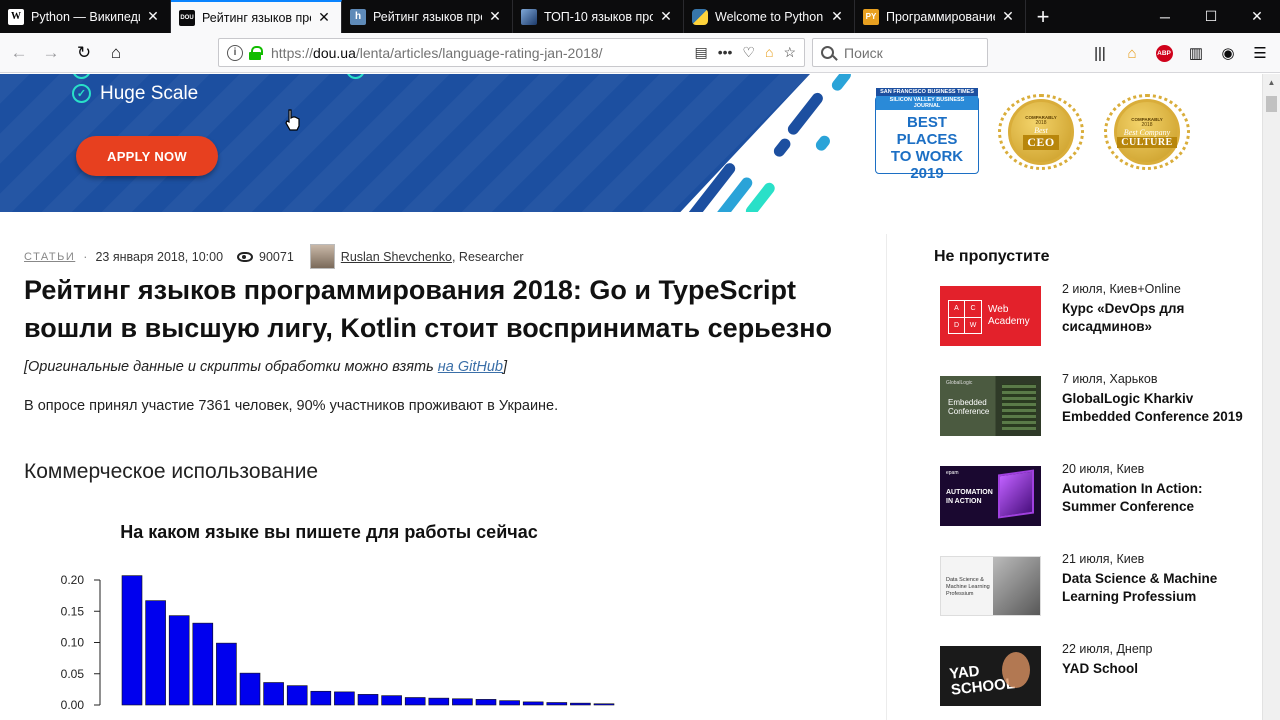 The width and height of the screenshot is (1280, 720). What do you see at coordinates (1271, 104) in the screenshot?
I see `scroll-thumb` at bounding box center [1271, 104].